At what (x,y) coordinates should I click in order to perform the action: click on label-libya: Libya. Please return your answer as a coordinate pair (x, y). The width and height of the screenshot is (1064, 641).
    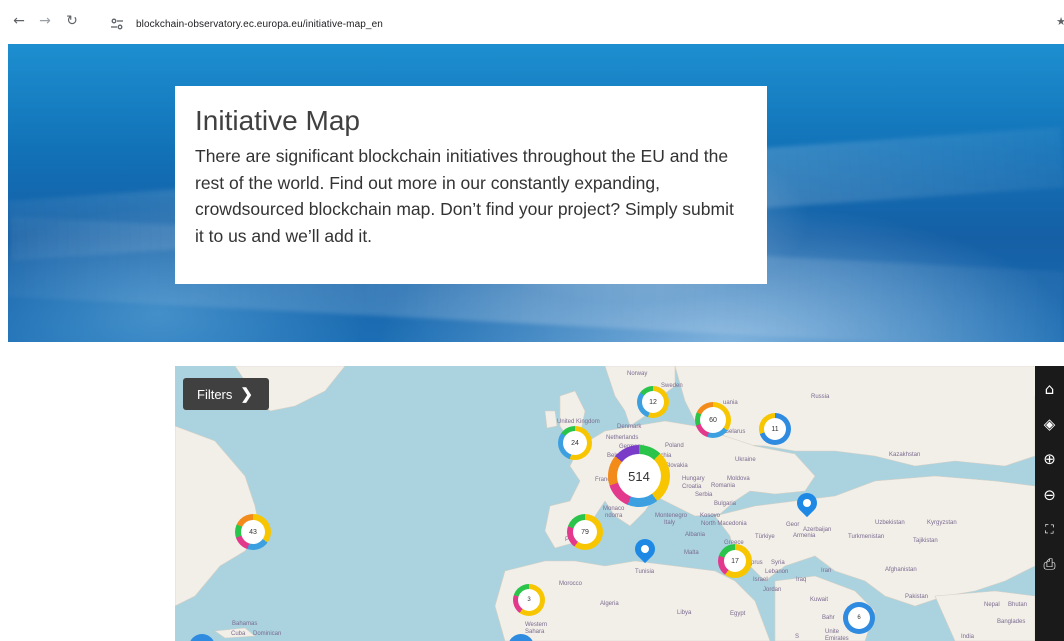
    Looking at the image, I should click on (684, 613).